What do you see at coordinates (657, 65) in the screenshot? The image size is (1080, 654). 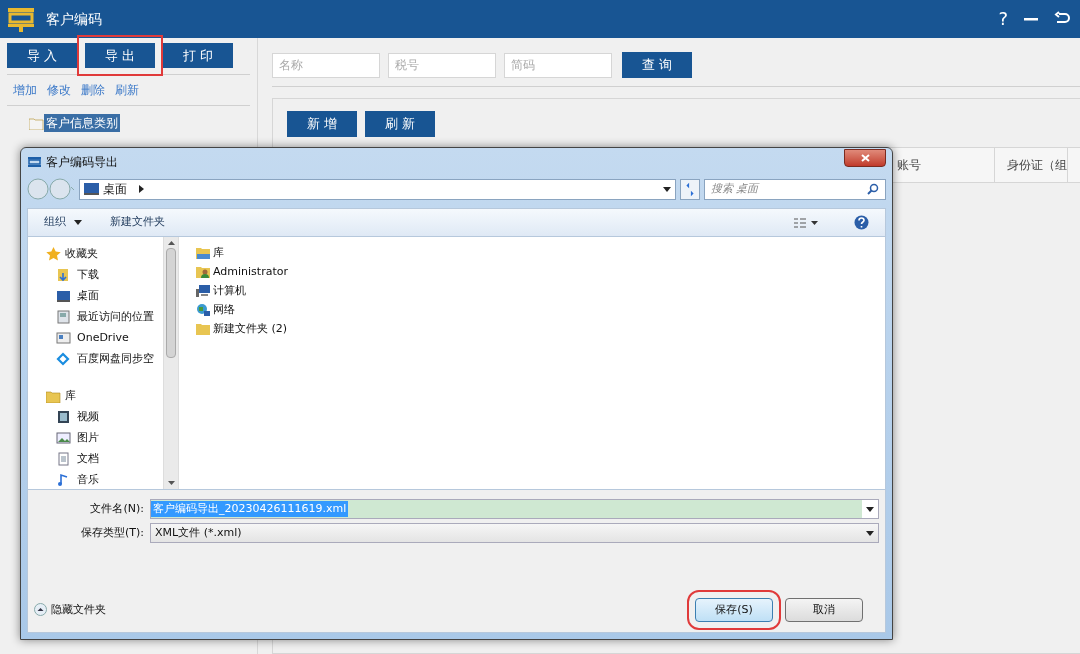 I see `query-button: 查 询` at bounding box center [657, 65].